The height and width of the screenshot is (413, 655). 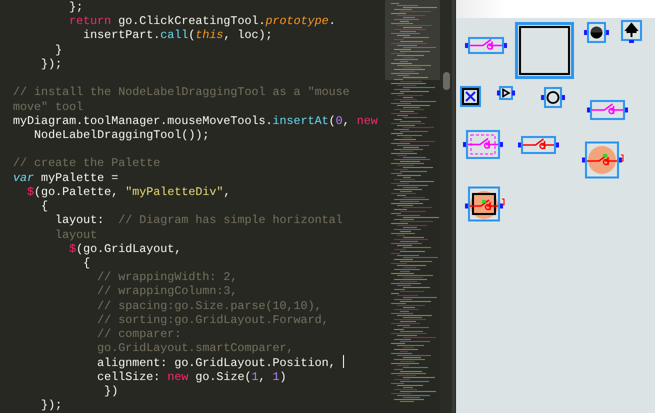 I want to click on code-line: // comparer:, so click(x=139, y=334).